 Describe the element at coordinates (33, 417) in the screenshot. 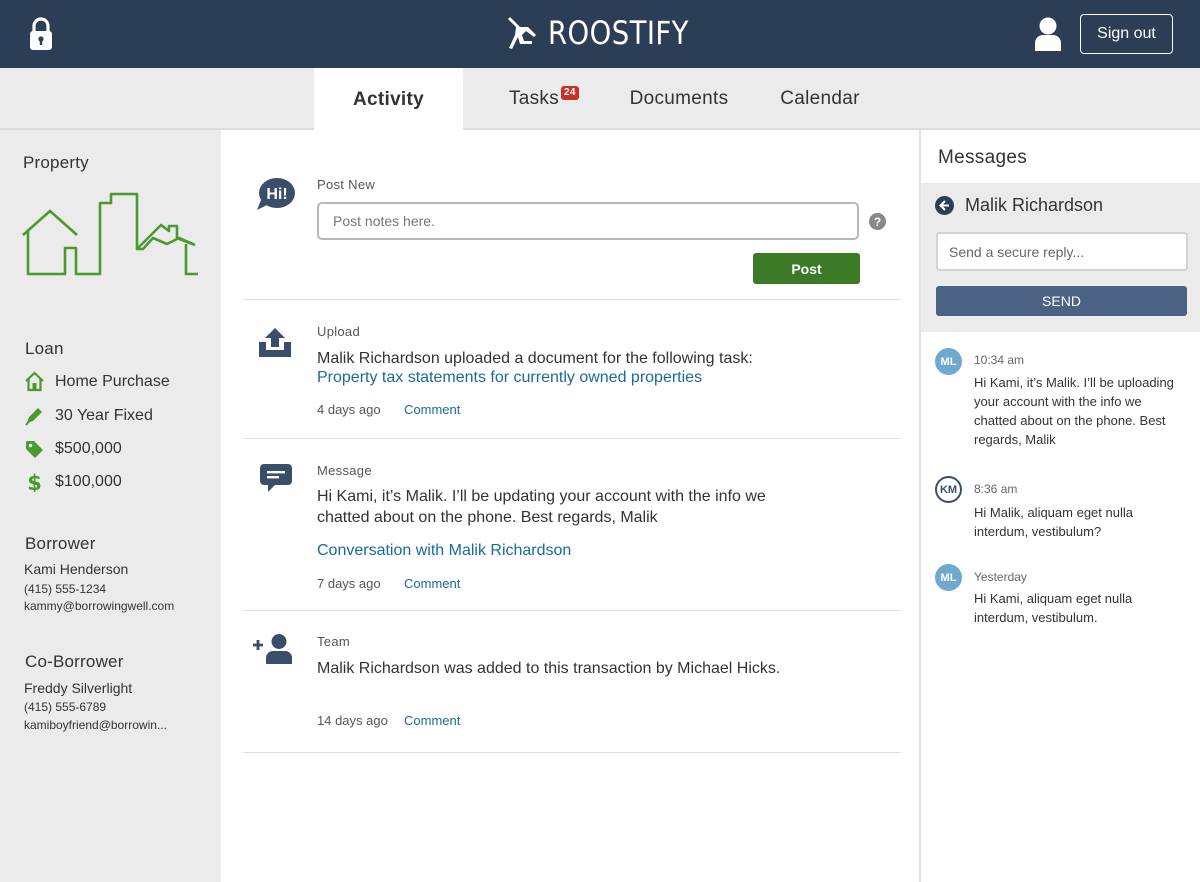

I see `pen-icon` at that location.